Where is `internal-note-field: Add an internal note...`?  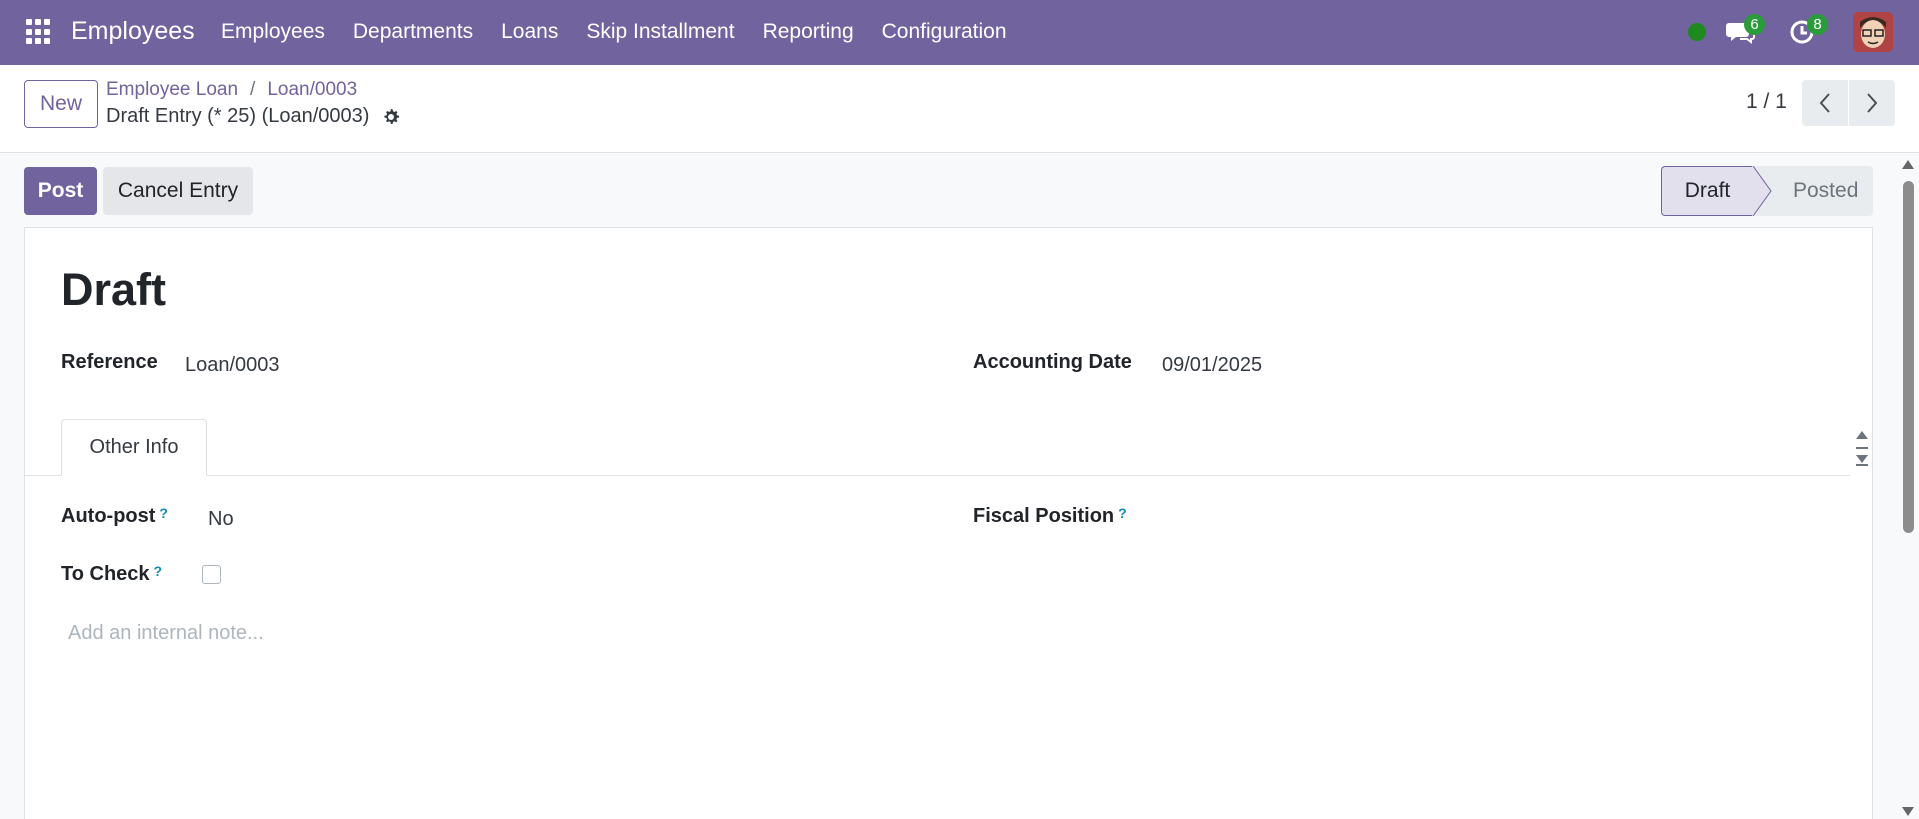
internal-note-field: Add an internal note... is located at coordinates (166, 633).